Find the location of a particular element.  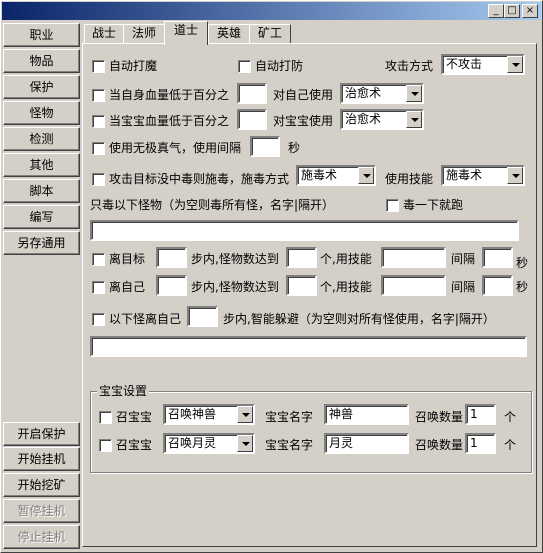

use-skill-label: 使用技能 is located at coordinates (409, 179).